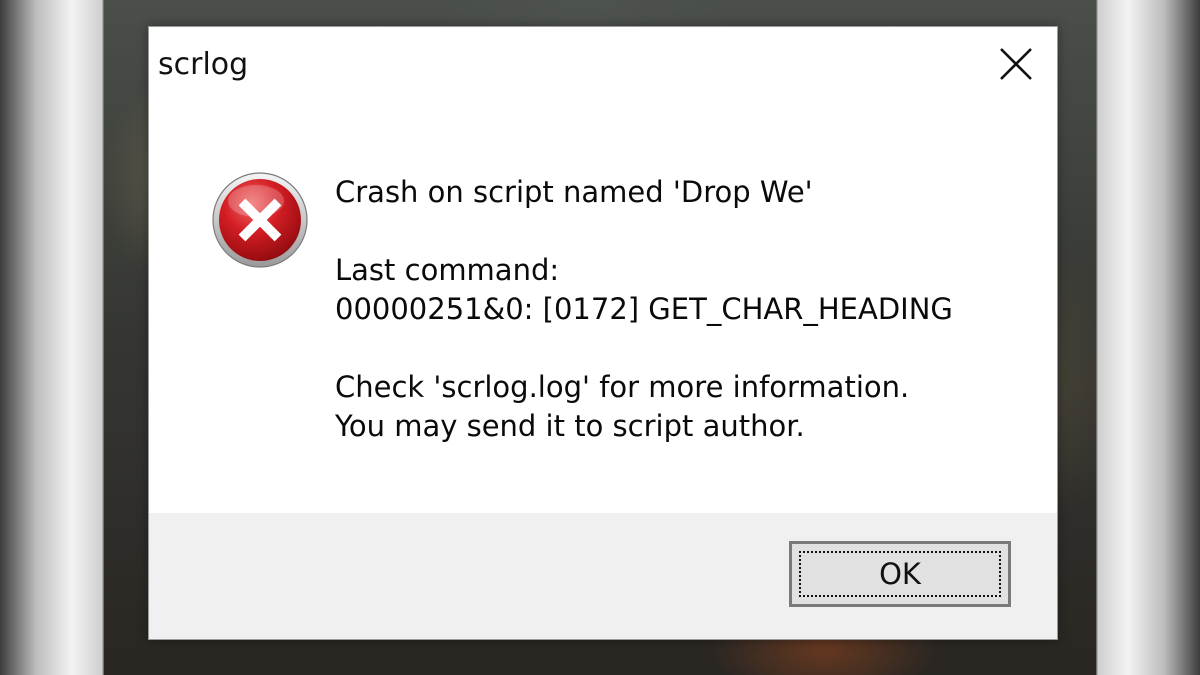  What do you see at coordinates (203, 64) in the screenshot?
I see `dialog-title: scrlog` at bounding box center [203, 64].